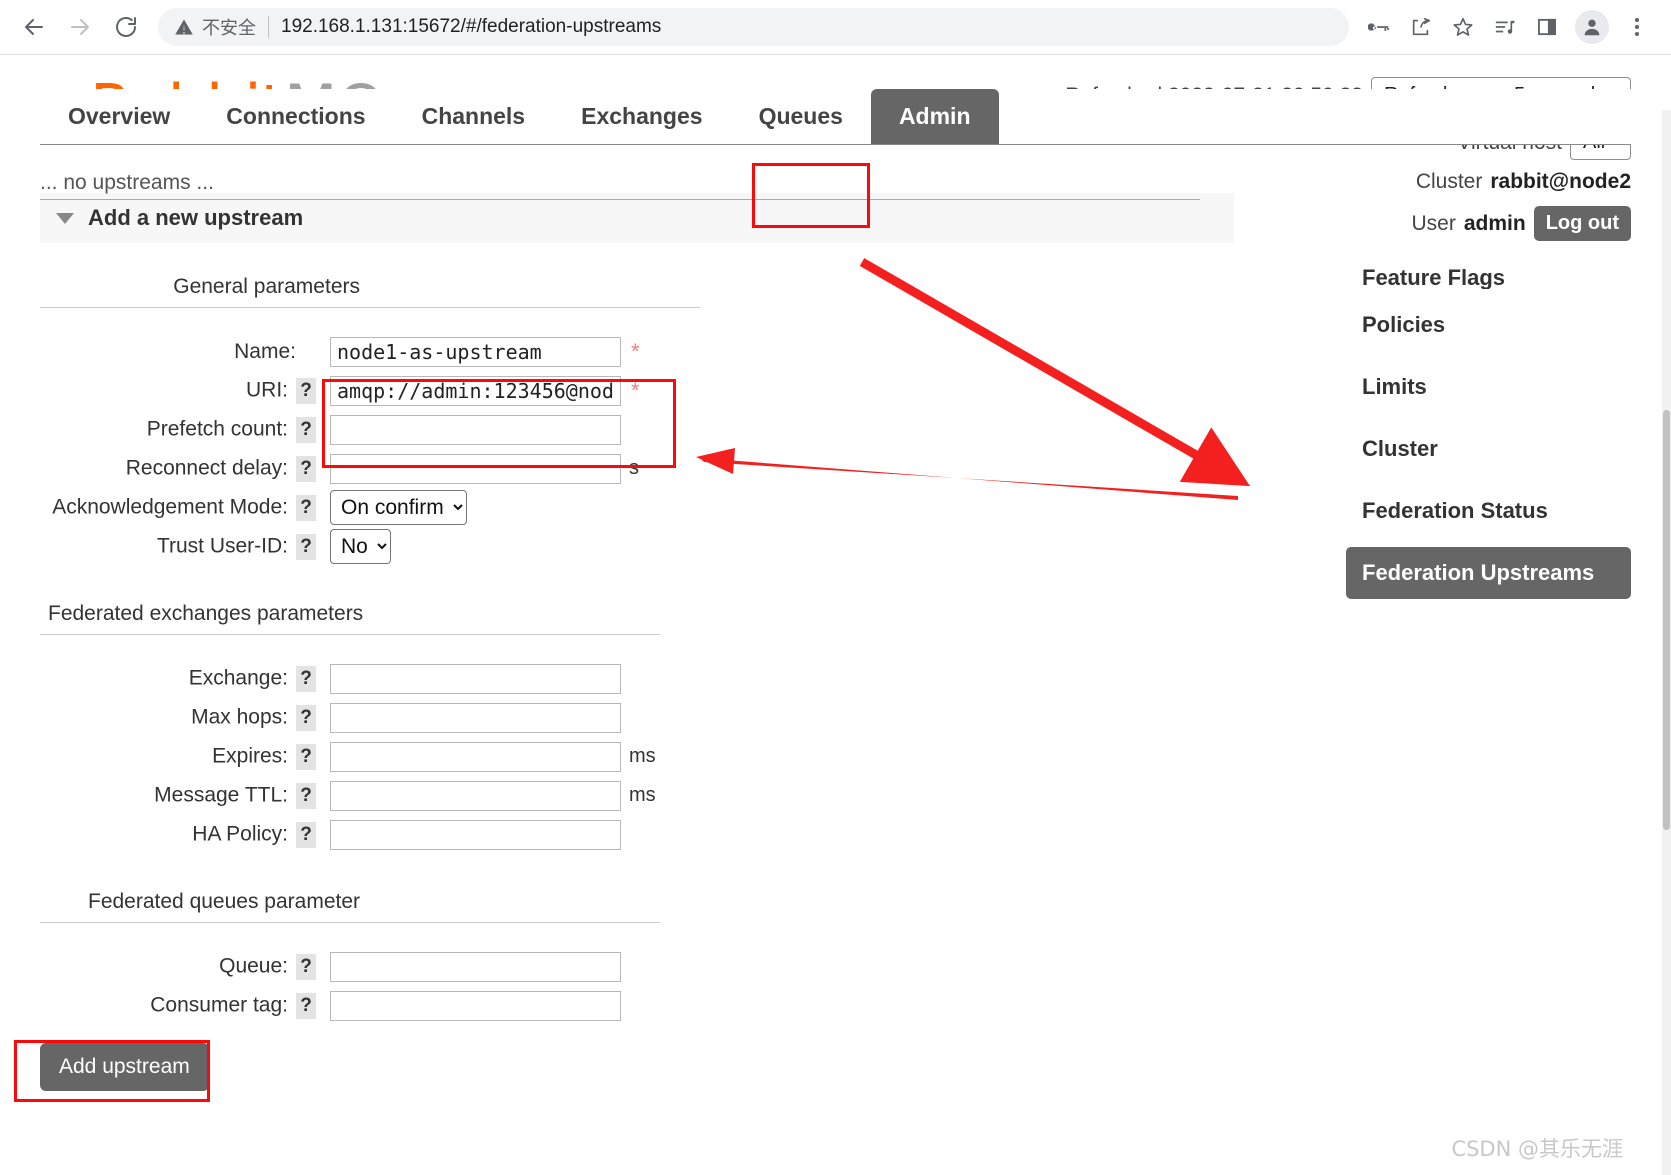 This screenshot has width=1671, height=1175. Describe the element at coordinates (1488, 387) in the screenshot. I see `sidebar-item-limits: Limits` at that location.